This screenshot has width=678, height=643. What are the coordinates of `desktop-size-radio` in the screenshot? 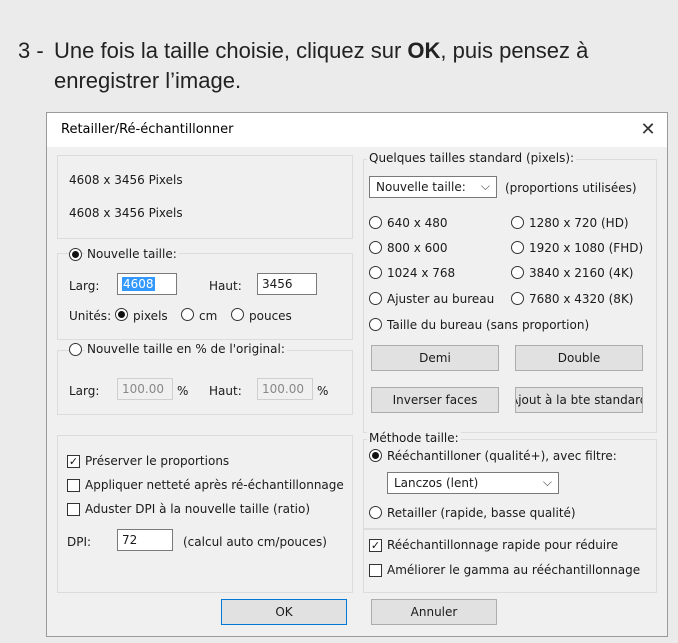 It's located at (375, 324).